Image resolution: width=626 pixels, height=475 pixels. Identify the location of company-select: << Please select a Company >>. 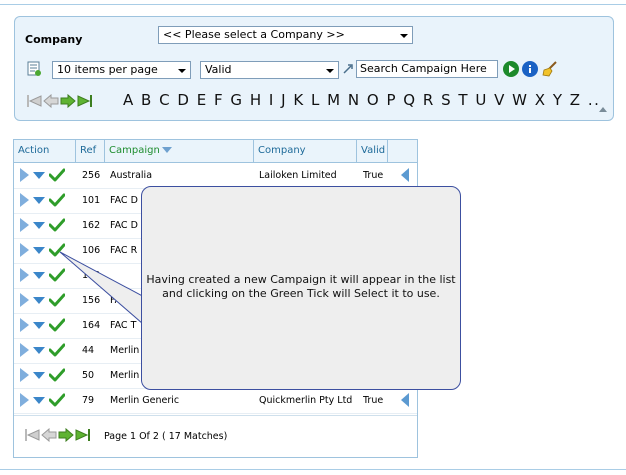
(285, 35).